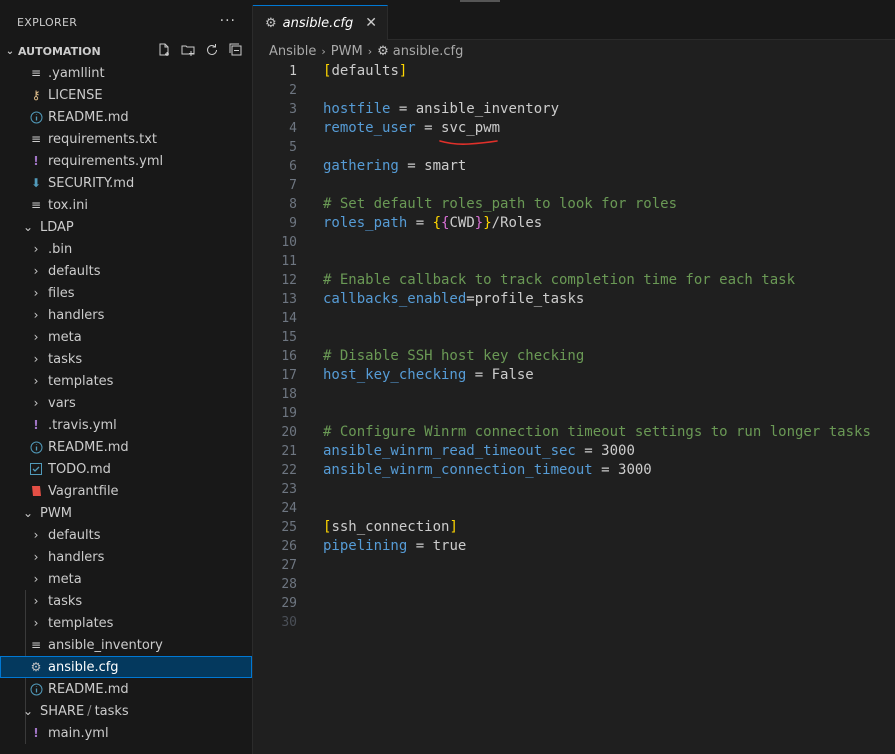 Image resolution: width=895 pixels, height=754 pixels. I want to click on code-line: 6 gathering = smart, so click(574, 166).